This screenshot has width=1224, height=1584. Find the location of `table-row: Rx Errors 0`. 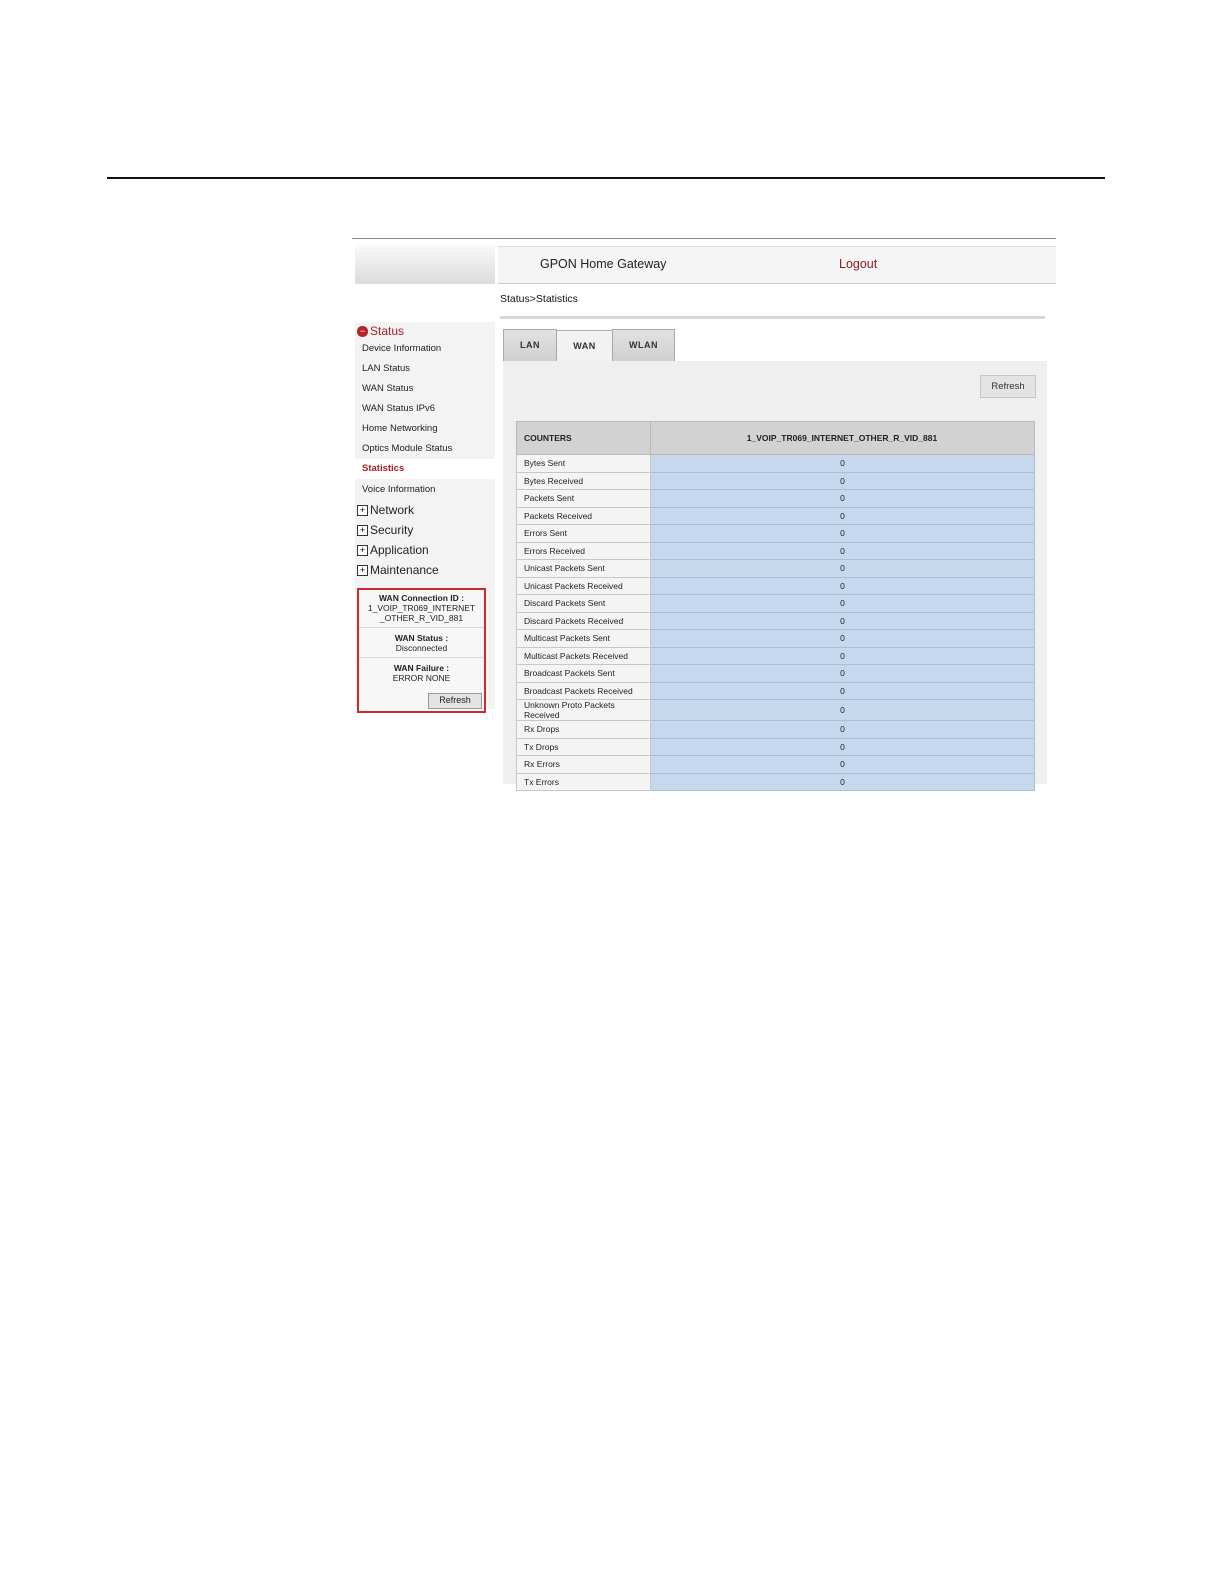

table-row: Rx Errors 0 is located at coordinates (775, 764).